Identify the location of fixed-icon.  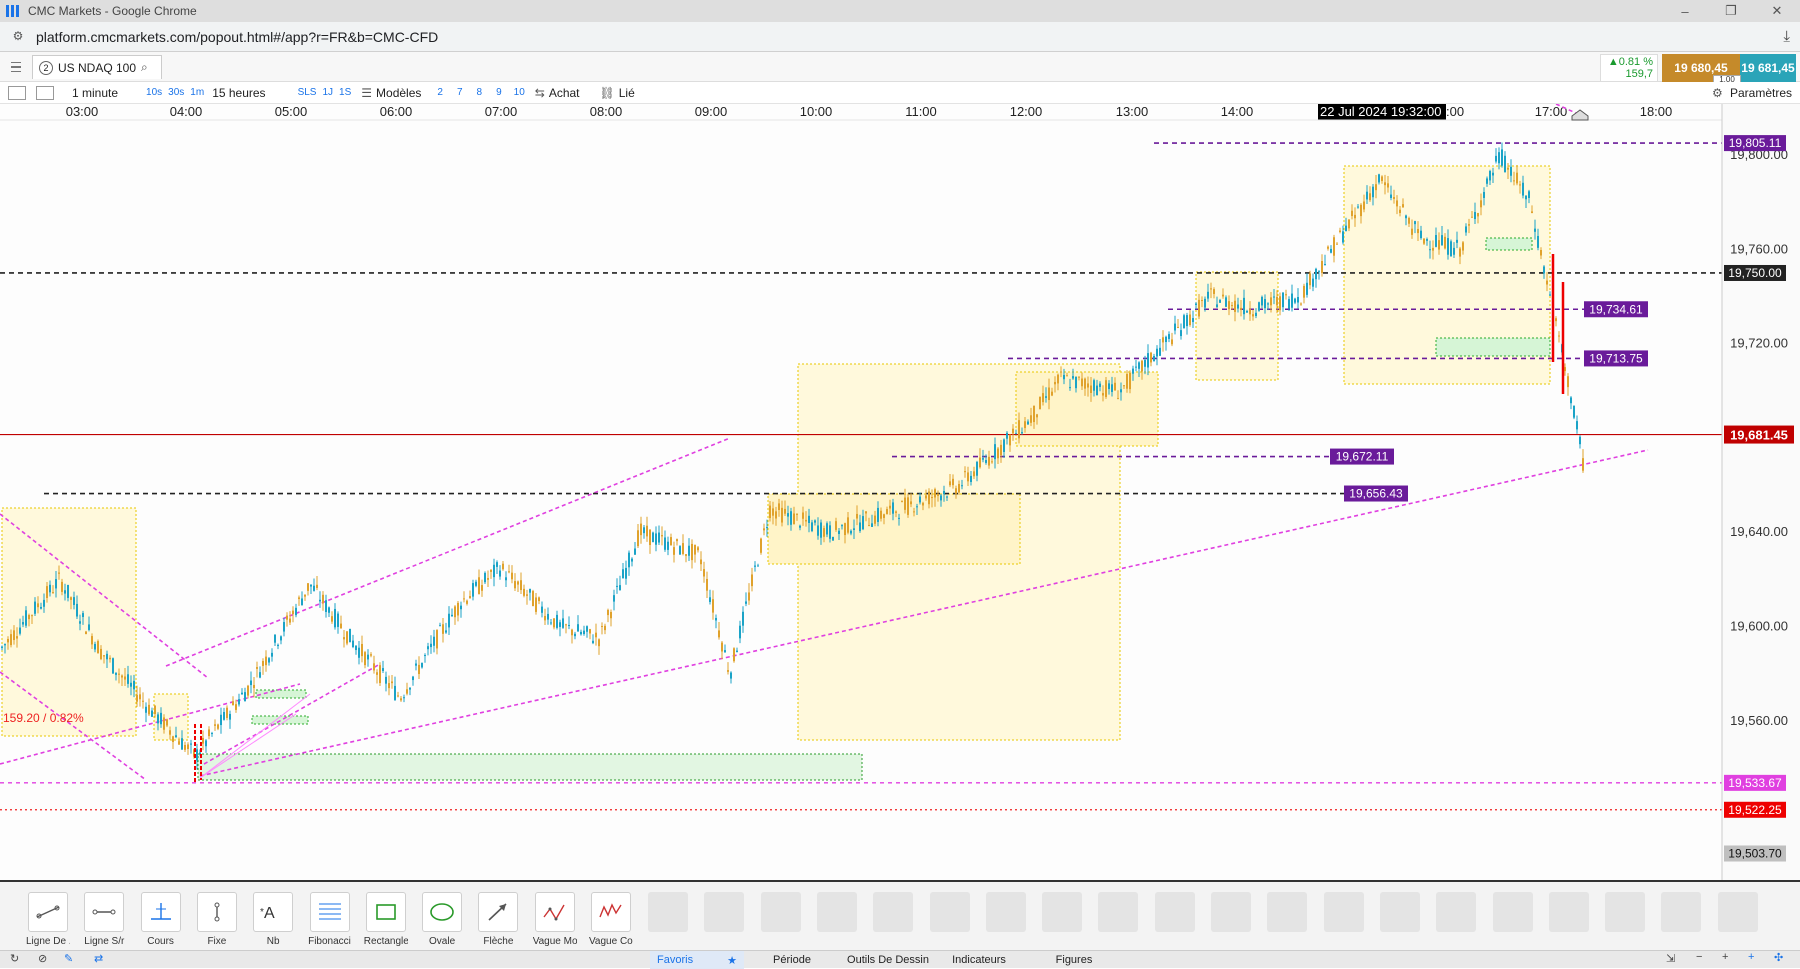
(216, 912).